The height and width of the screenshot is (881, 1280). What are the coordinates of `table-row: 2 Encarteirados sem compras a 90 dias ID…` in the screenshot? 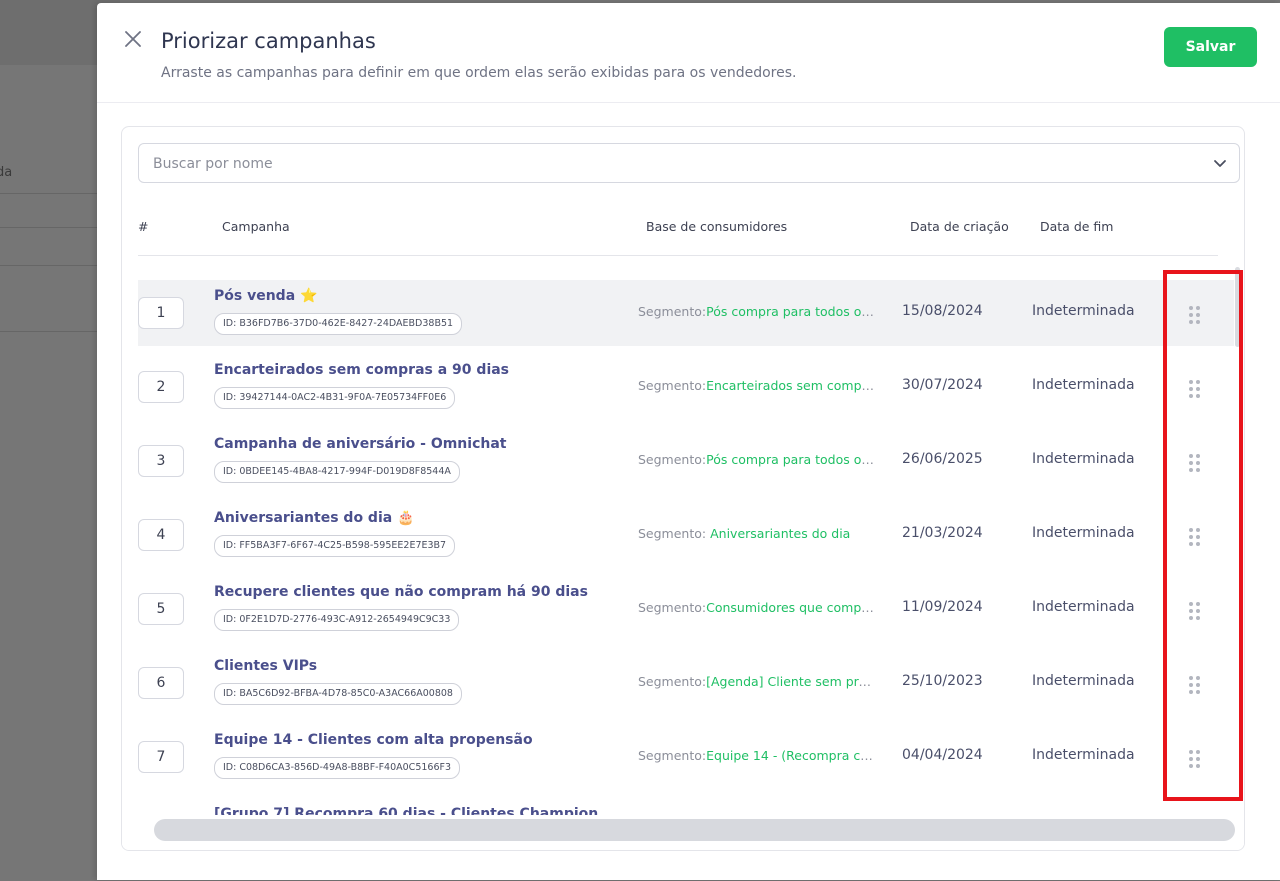 It's located at (686, 387).